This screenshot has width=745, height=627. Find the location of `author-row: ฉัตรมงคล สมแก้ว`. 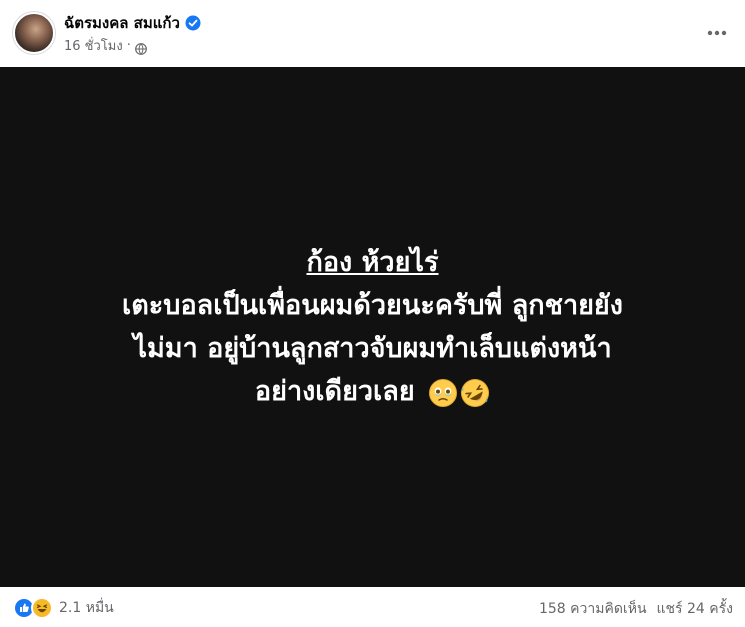

author-row: ฉัตรมงคล สมแก้ว is located at coordinates (132, 23).